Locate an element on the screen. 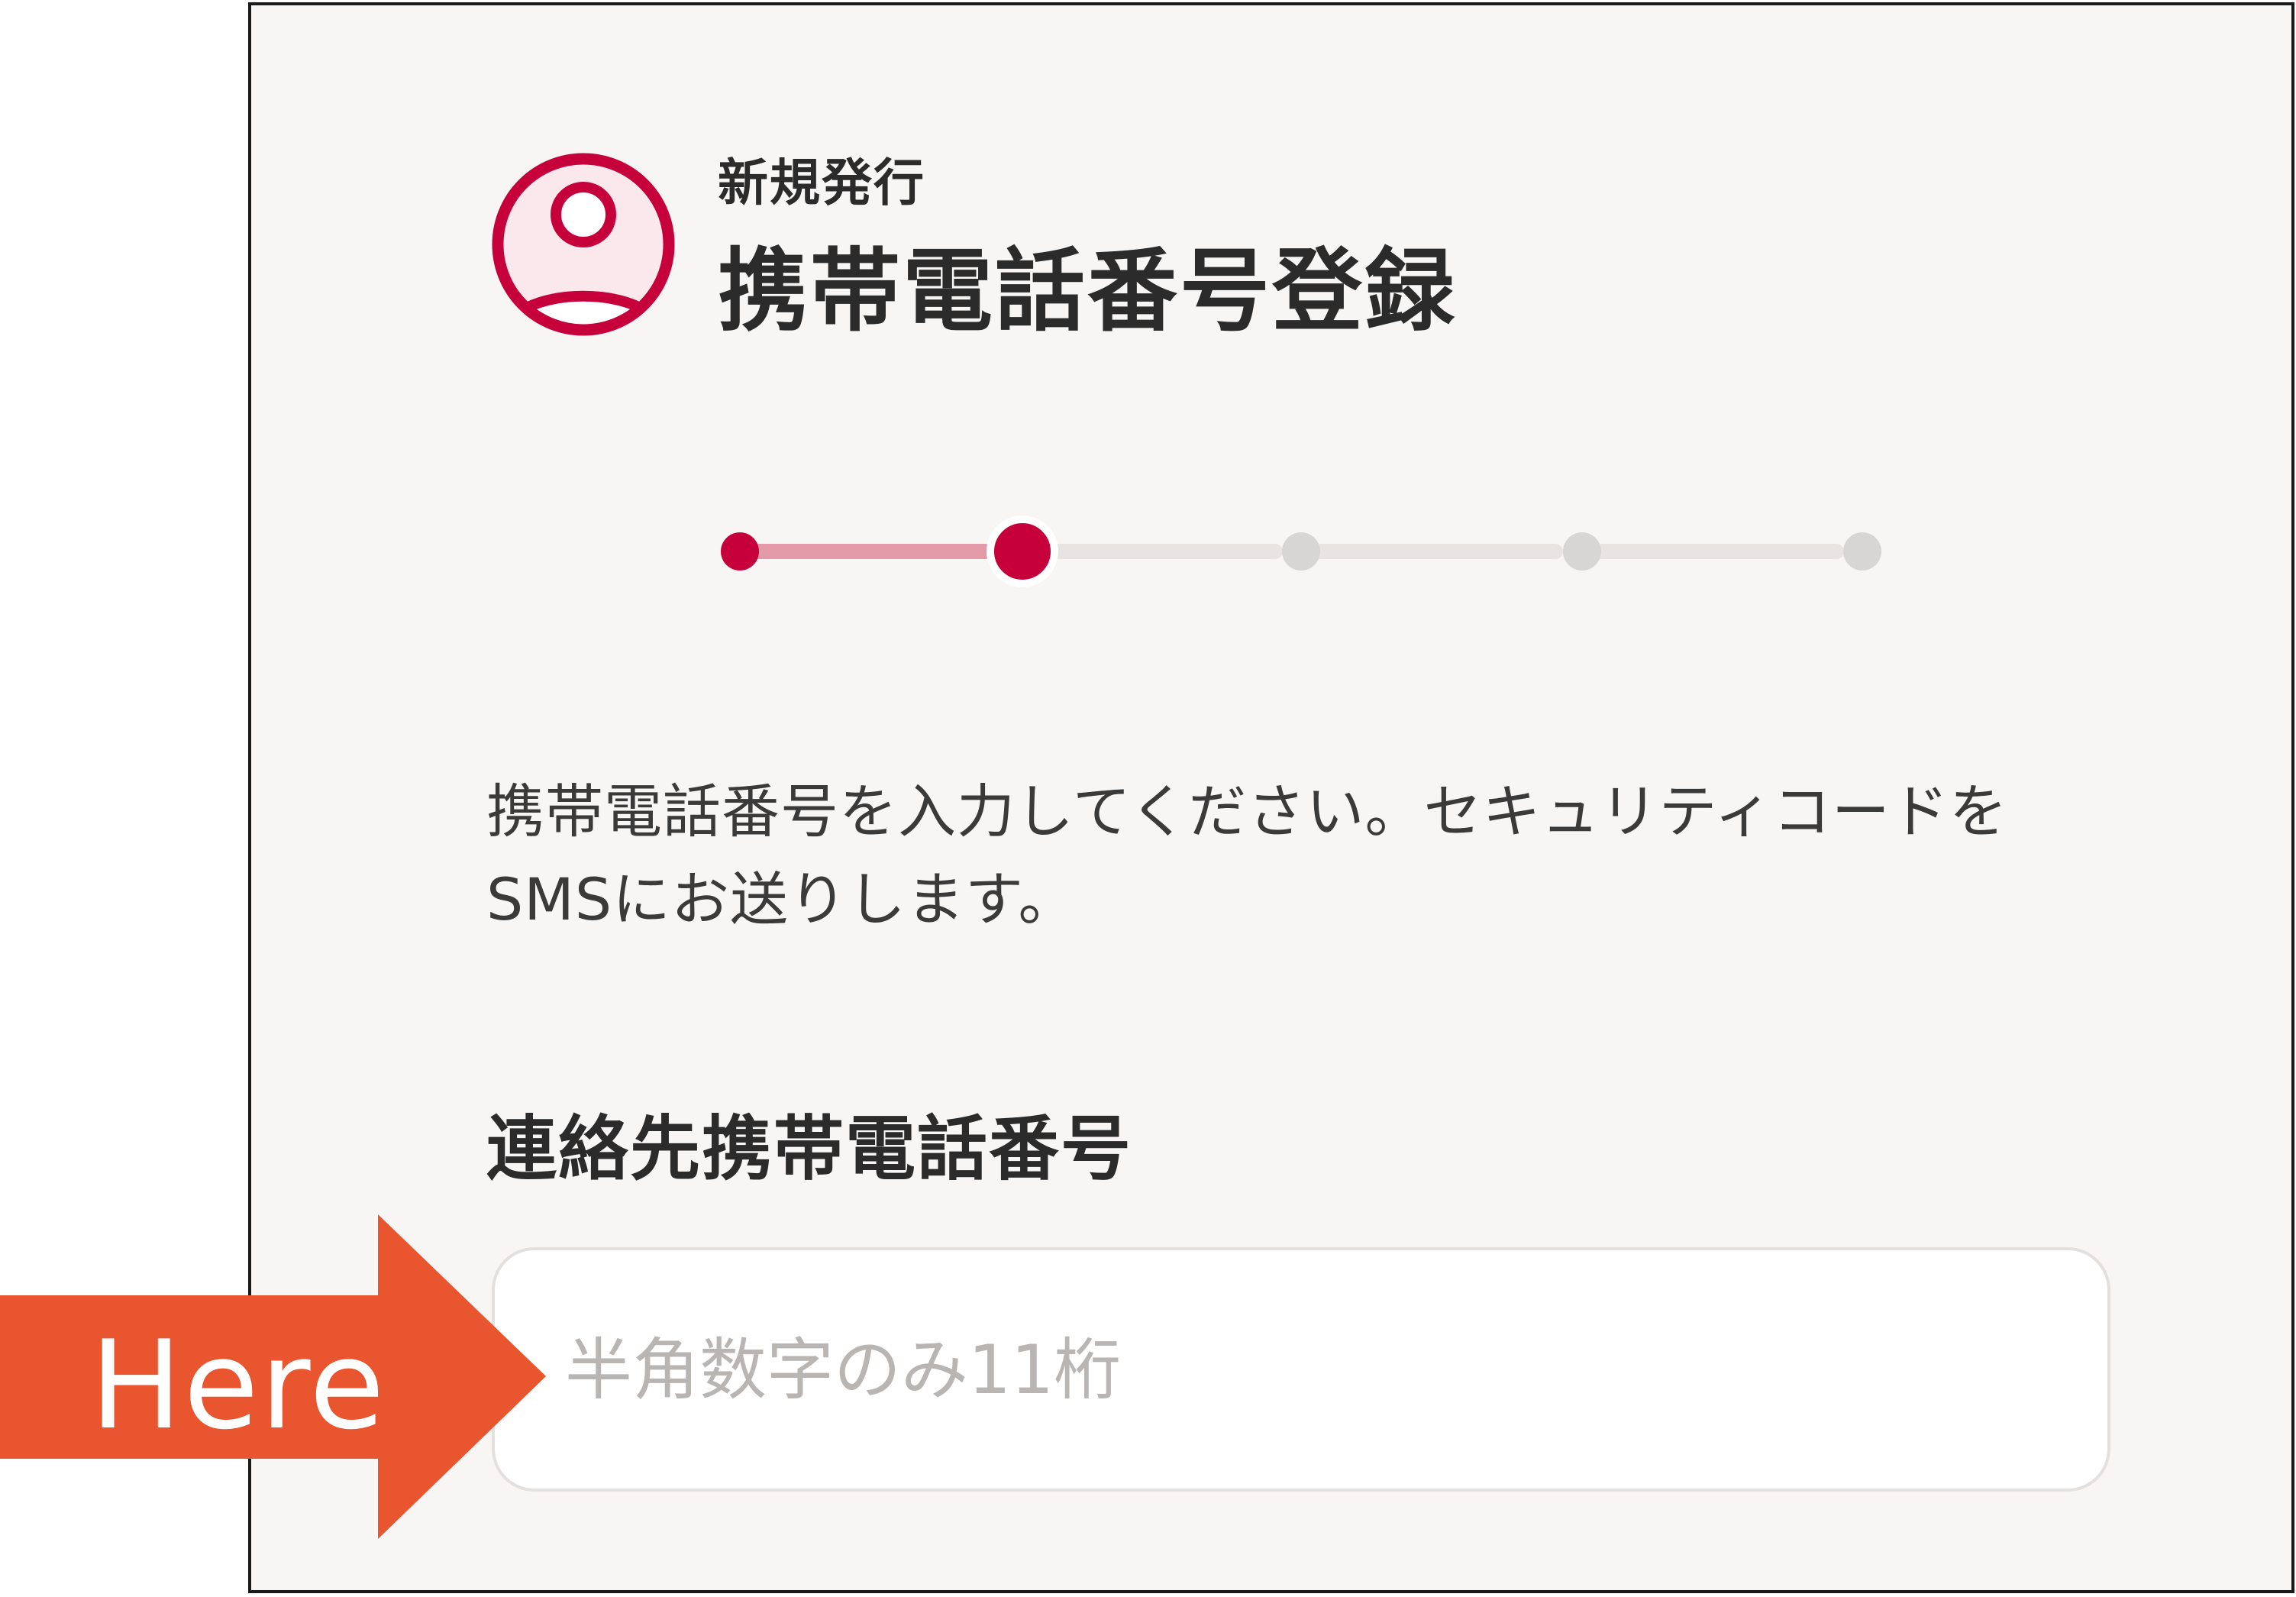  instruction-text: 携帯電話番号を入力してください。セキュリティコードをSMSにお送りします。 is located at coordinates (1247, 855).